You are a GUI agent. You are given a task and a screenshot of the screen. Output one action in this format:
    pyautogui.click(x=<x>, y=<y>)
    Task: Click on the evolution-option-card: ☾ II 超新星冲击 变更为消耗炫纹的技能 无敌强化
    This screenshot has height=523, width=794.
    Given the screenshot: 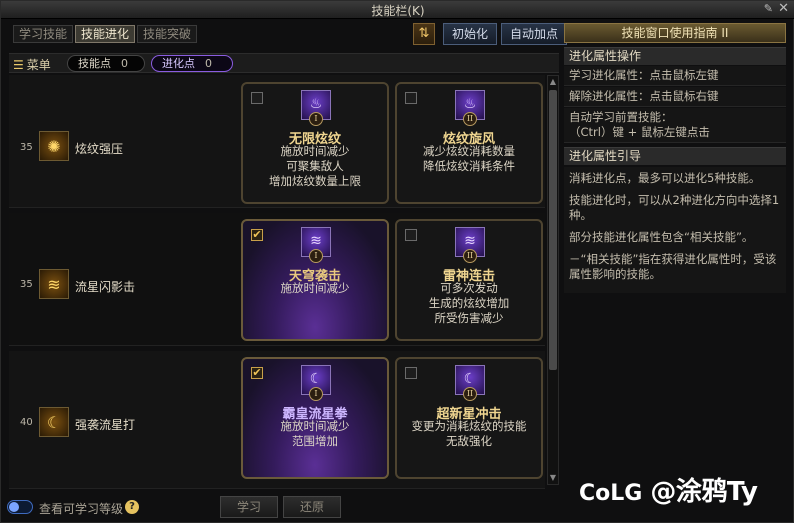 What is the action you would take?
    pyautogui.click(x=469, y=418)
    